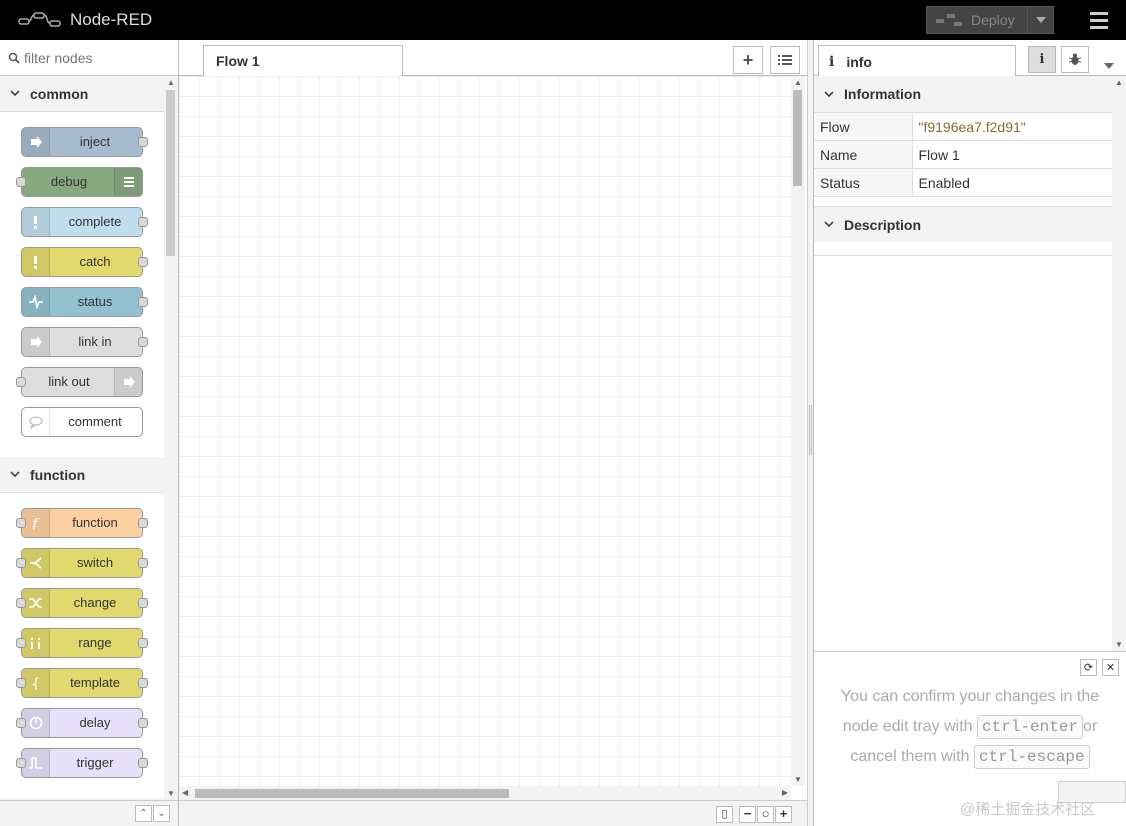 Image resolution: width=1126 pixels, height=826 pixels. What do you see at coordinates (863, 126) in the screenshot?
I see `info-key: Flow` at bounding box center [863, 126].